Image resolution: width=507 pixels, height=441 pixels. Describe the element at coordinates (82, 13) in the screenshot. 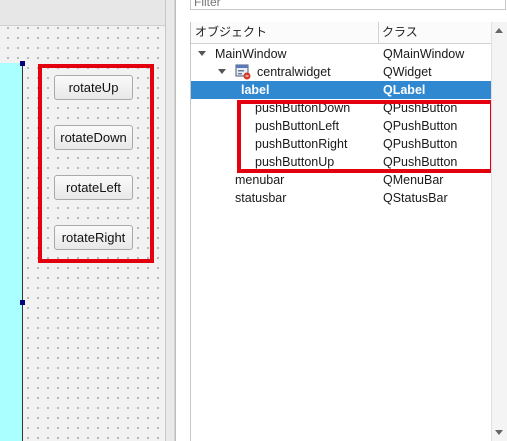

I see `canvas-top-strip` at that location.